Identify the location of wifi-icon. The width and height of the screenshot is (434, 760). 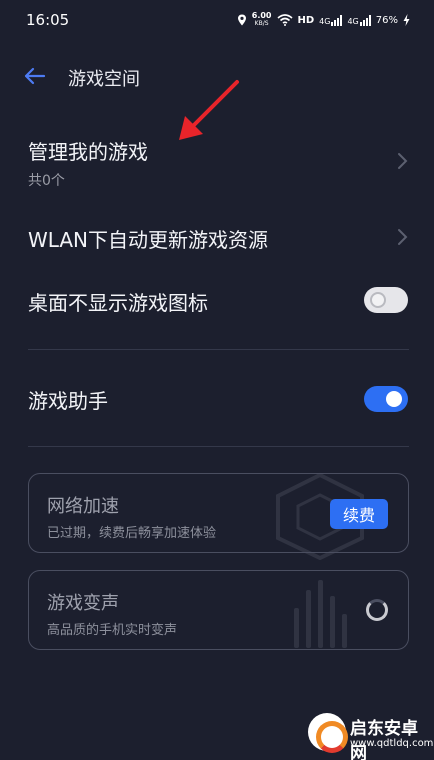
(284, 20).